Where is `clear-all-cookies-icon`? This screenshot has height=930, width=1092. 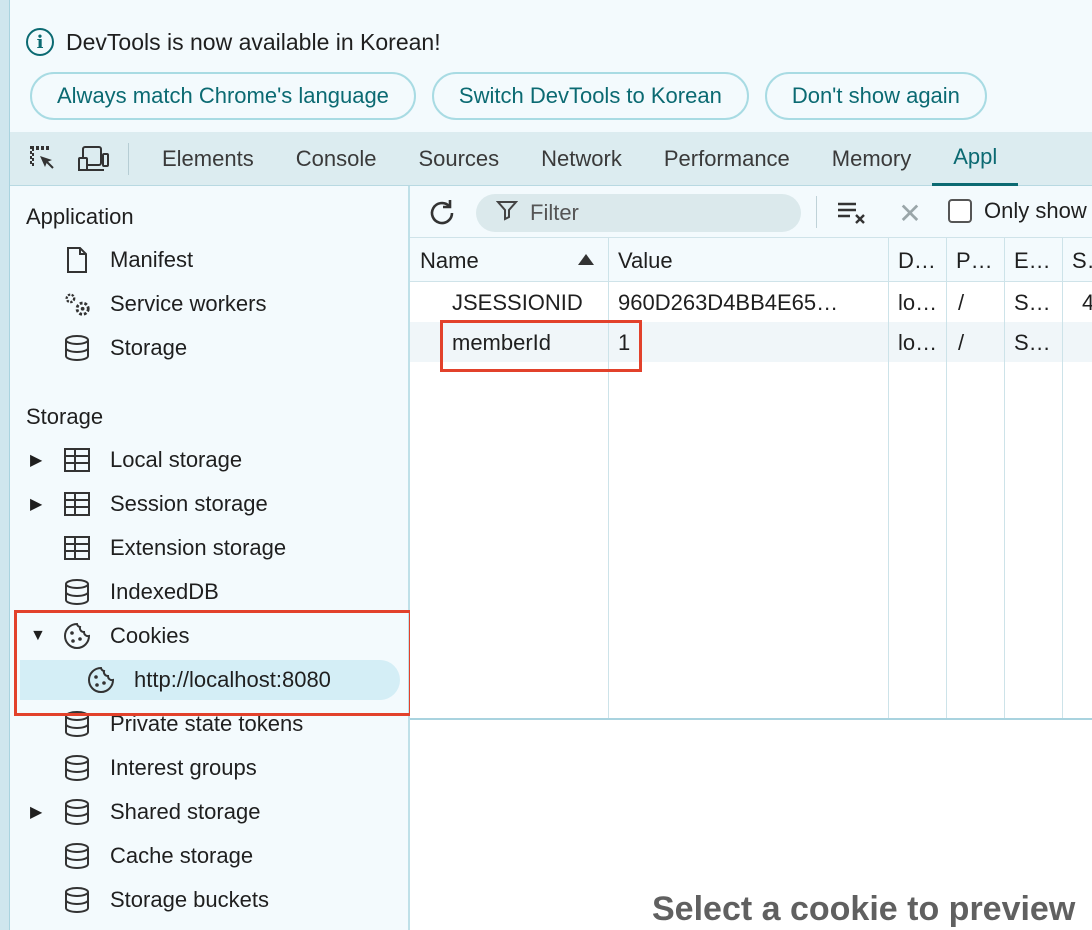
clear-all-cookies-icon is located at coordinates (852, 213).